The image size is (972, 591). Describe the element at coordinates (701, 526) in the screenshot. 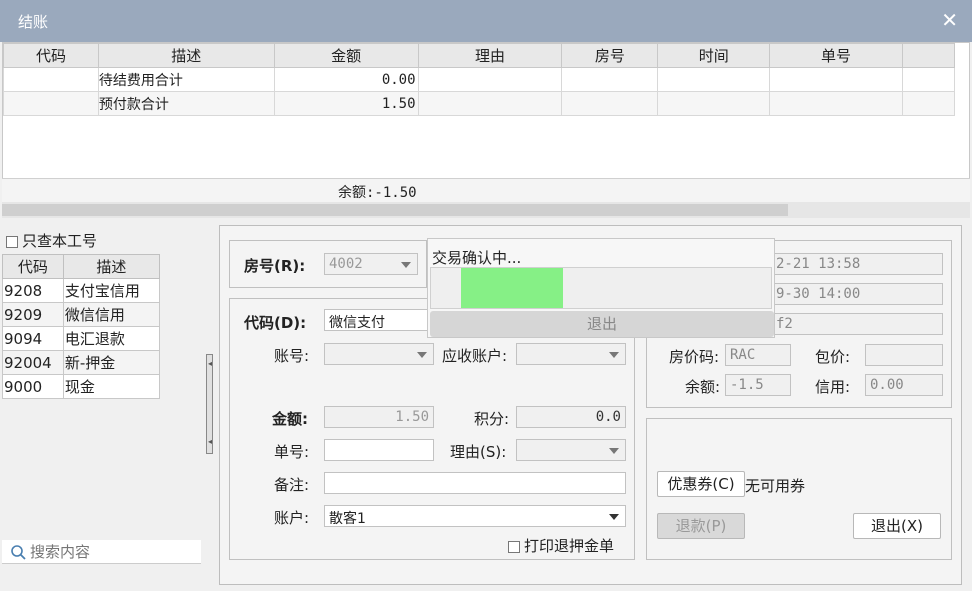

I see `refund-button: 退款(P)` at that location.